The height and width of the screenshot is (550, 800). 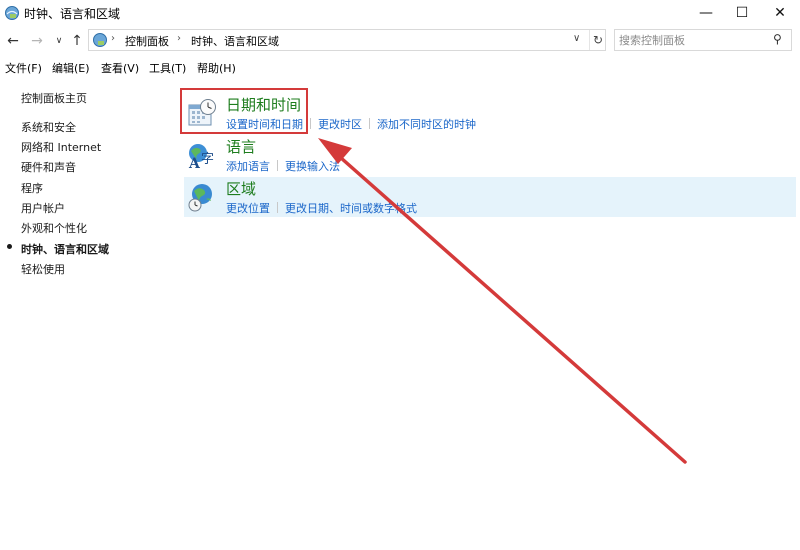 I want to click on address-row: ← → ∨ ↑ › 控制面板 › 时钟、语言和区域 ∨ ↻ ⚲, so click(x=400, y=41).